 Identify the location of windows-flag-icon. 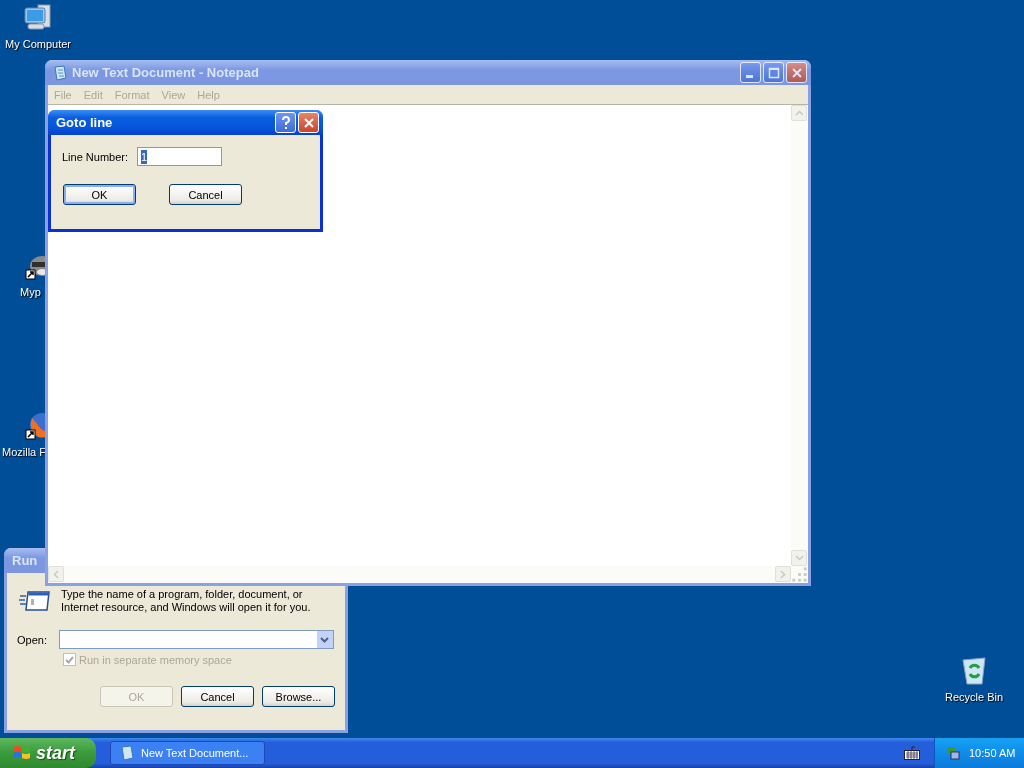
(22, 753).